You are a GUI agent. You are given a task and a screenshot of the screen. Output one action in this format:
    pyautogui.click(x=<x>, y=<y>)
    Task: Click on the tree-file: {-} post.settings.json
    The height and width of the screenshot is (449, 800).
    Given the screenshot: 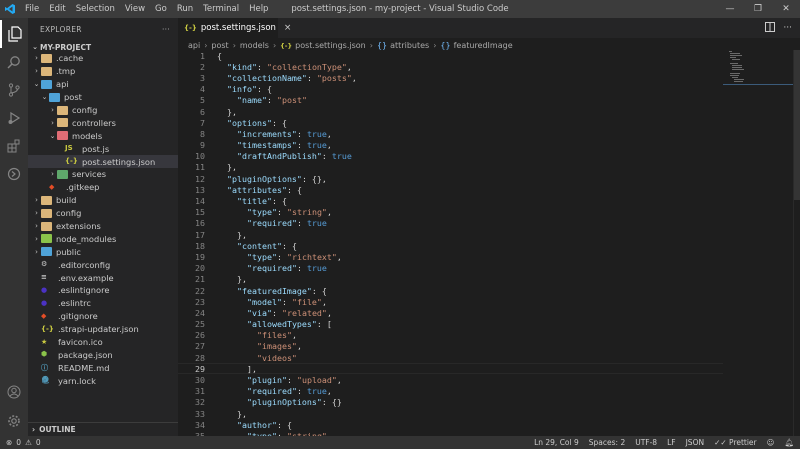 What is the action you would take?
    pyautogui.click(x=103, y=162)
    